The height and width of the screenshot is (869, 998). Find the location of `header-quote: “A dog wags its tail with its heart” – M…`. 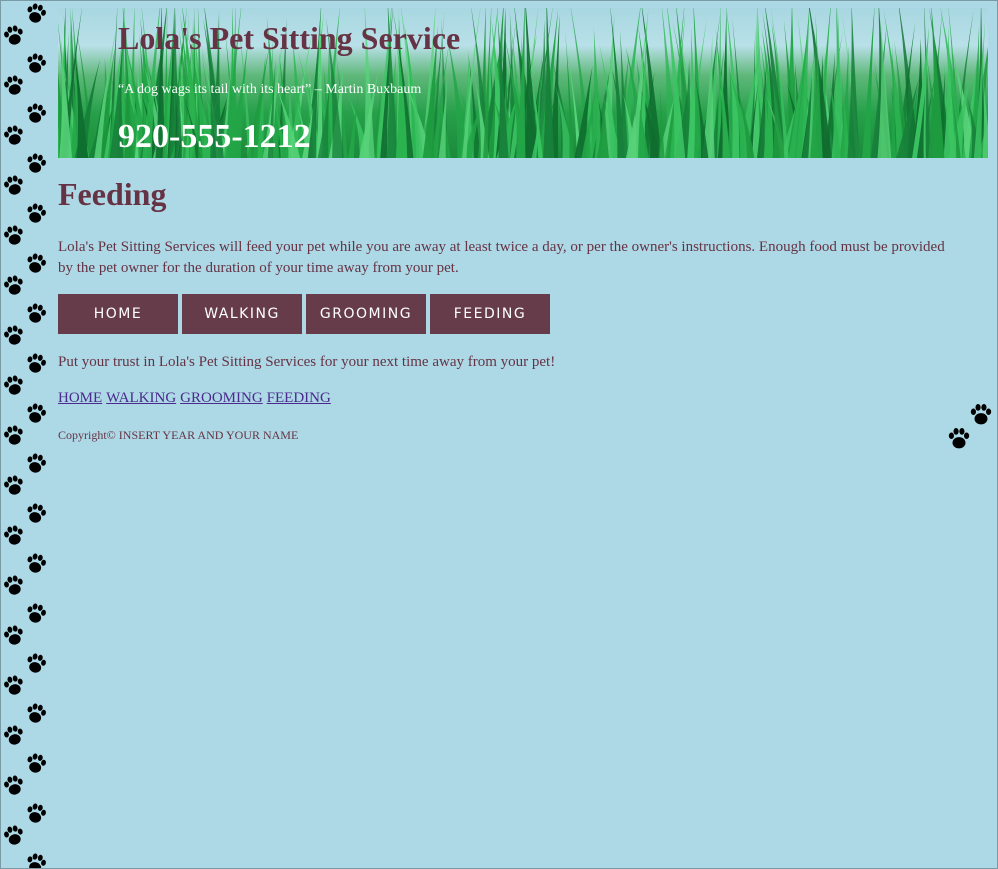

header-quote: “A dog wags its tail with its heart” – M… is located at coordinates (270, 89).